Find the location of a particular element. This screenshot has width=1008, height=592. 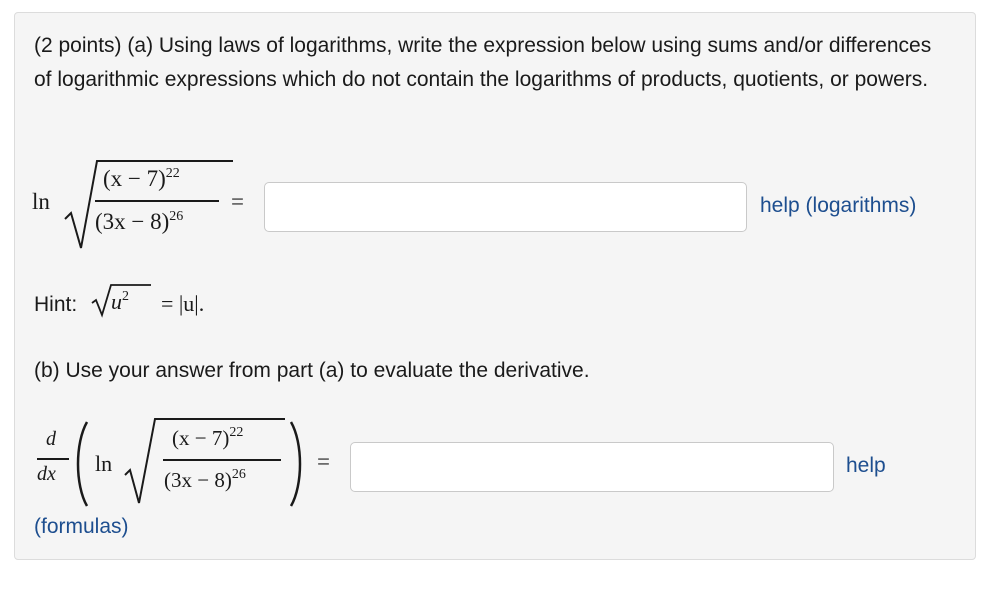

equals-sign: = is located at coordinates (237, 201).